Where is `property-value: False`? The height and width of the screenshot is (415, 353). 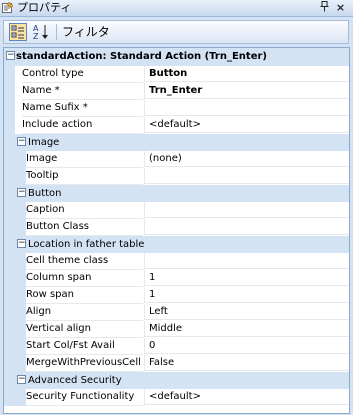
property-value: False is located at coordinates (246, 363).